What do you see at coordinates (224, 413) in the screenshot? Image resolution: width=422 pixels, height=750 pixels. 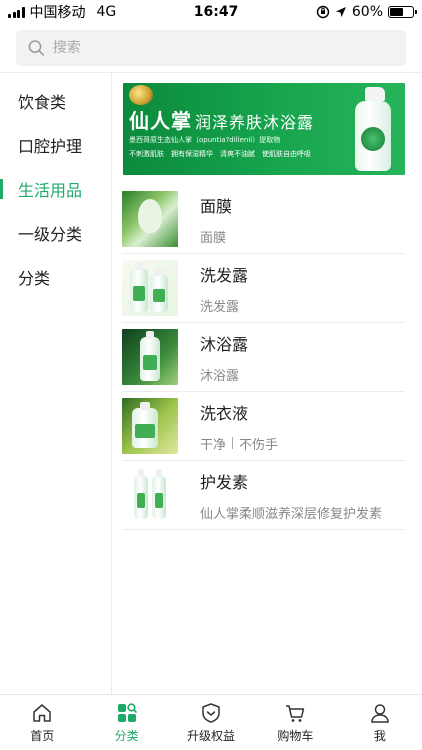 I see `product-name: 洗衣液` at bounding box center [224, 413].